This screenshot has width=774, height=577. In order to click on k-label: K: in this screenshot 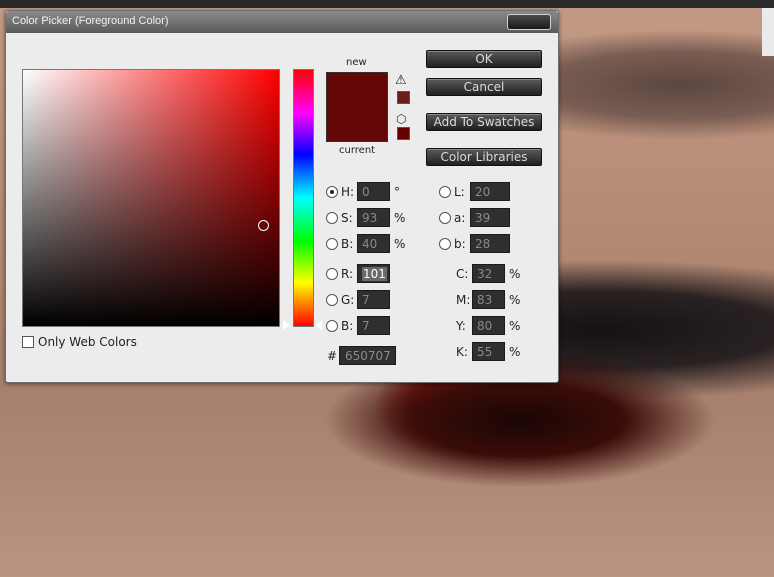, I will do `click(462, 351)`.